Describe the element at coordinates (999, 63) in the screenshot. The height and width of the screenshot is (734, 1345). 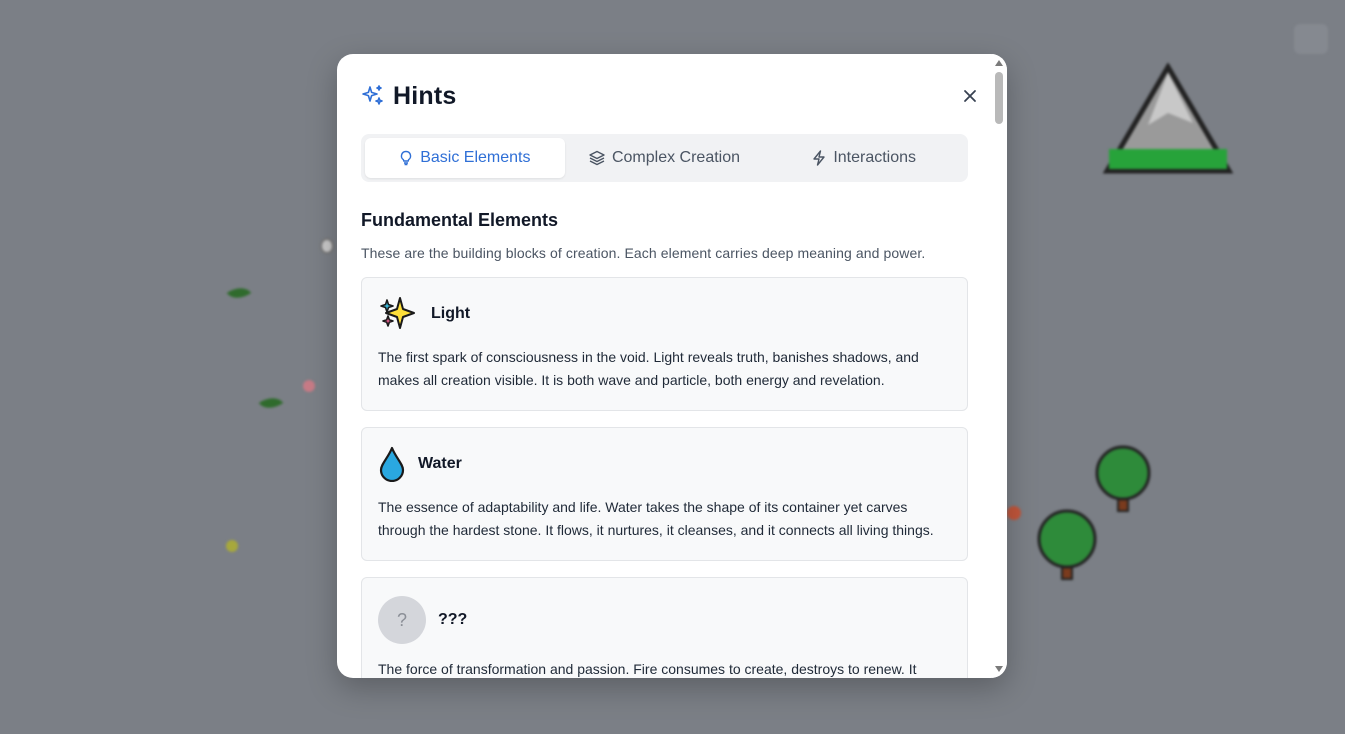
I see `scroll-up-arrow-icon` at that location.